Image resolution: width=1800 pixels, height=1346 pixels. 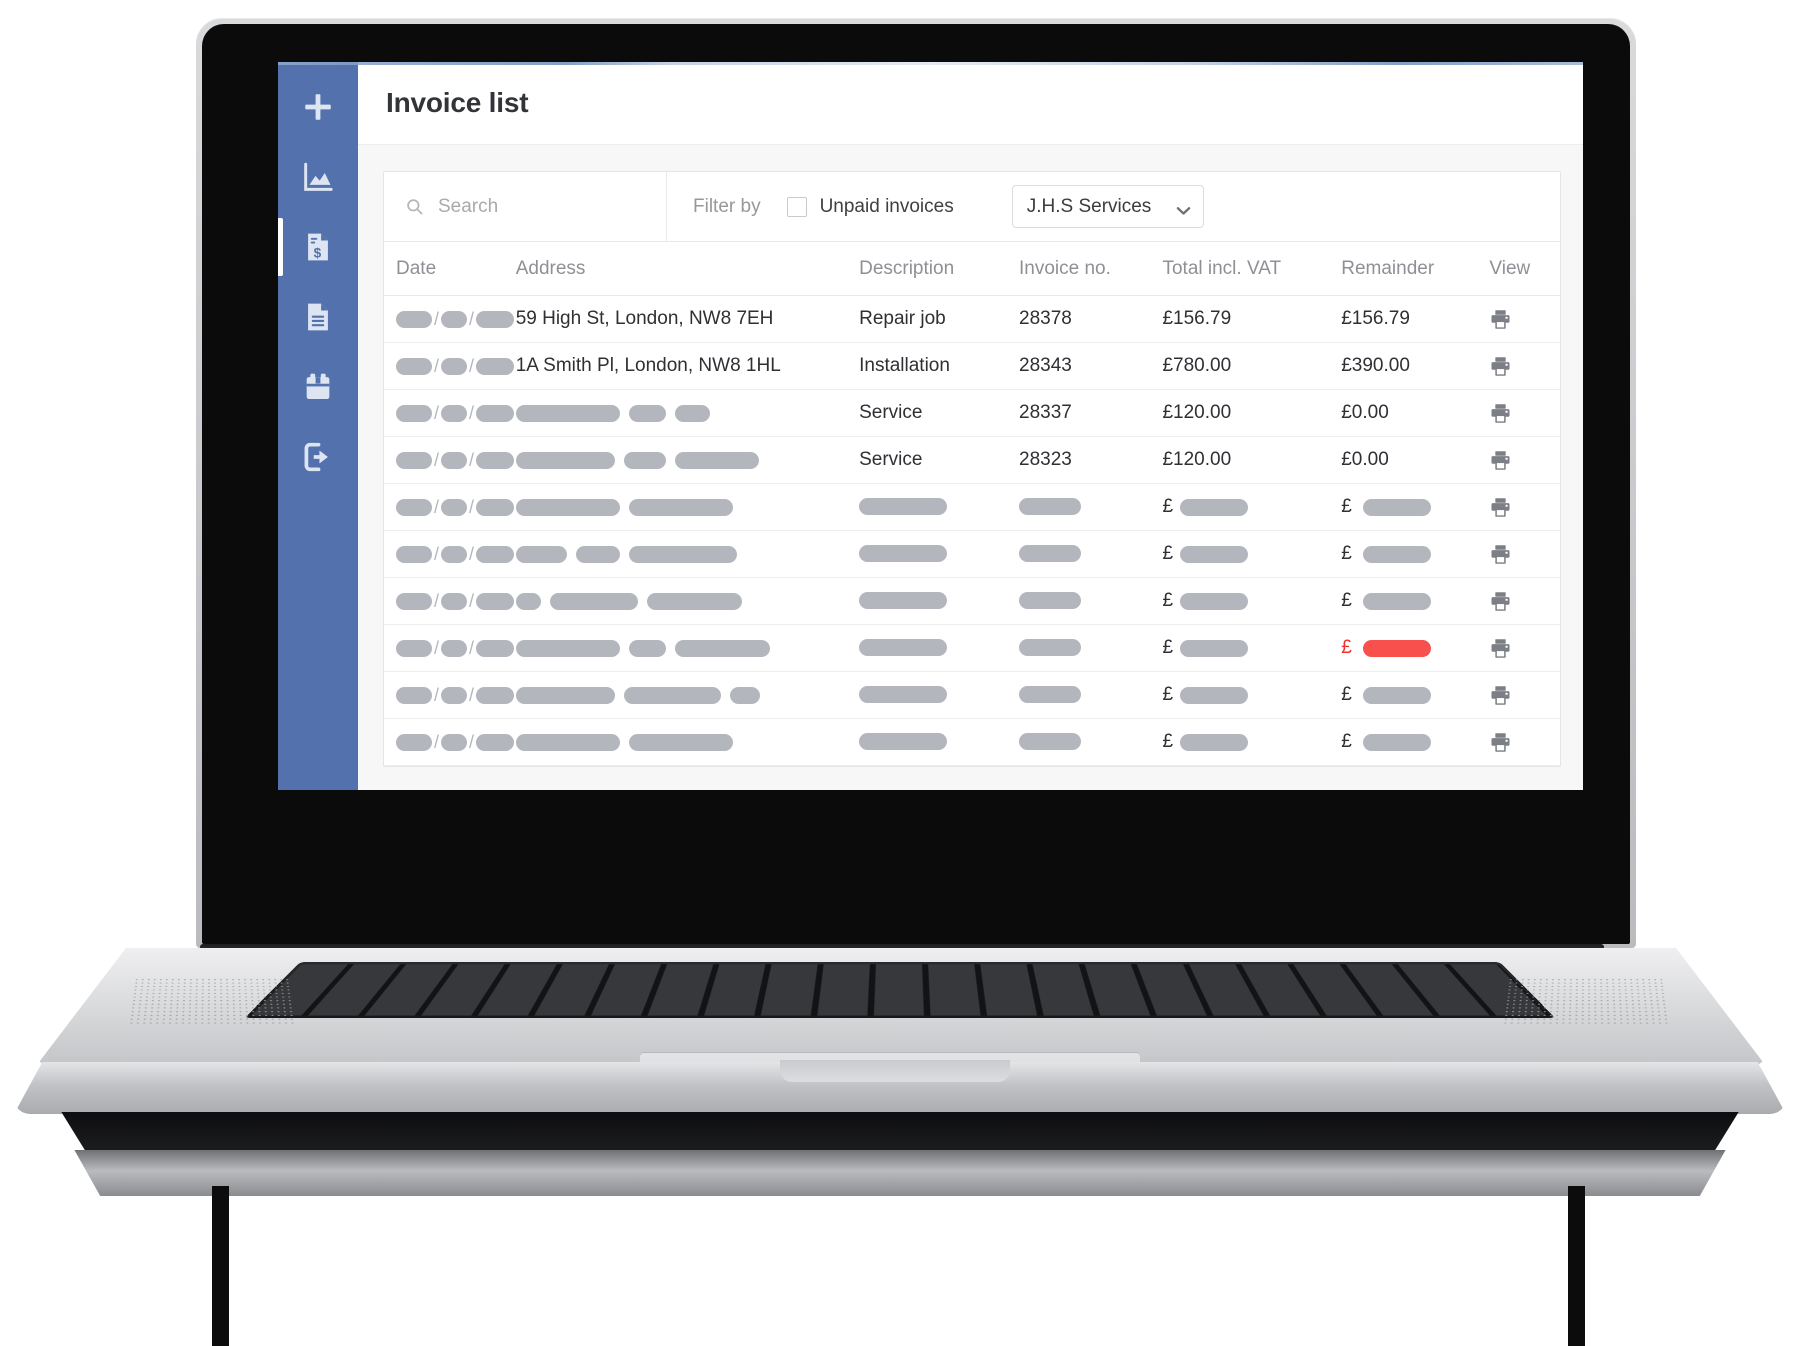 What do you see at coordinates (551, 206) in the screenshot?
I see `search-input` at bounding box center [551, 206].